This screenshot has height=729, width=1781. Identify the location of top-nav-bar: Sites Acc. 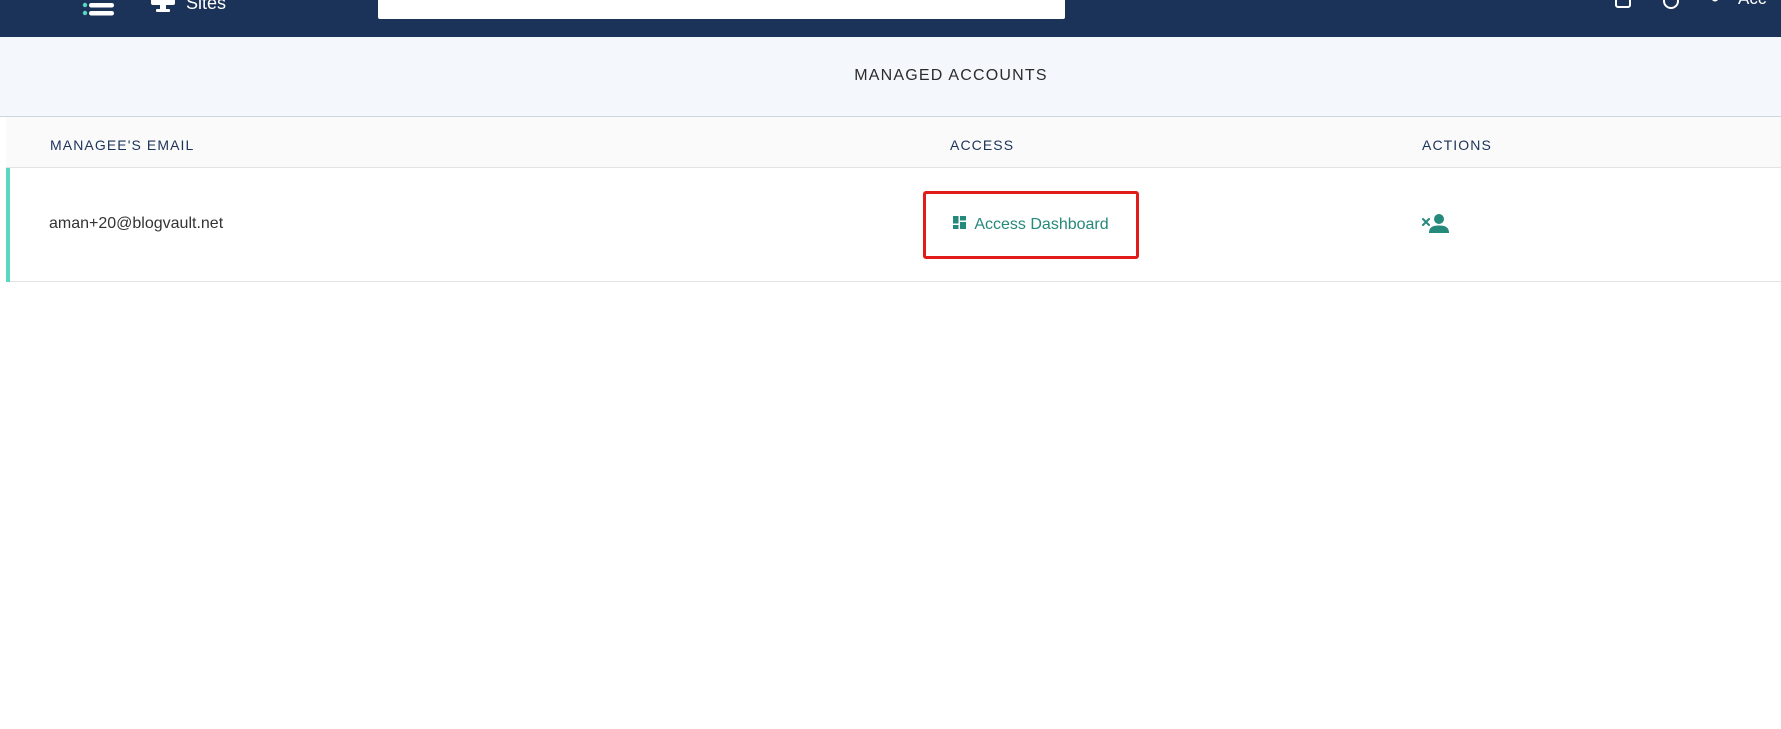
(890, 18).